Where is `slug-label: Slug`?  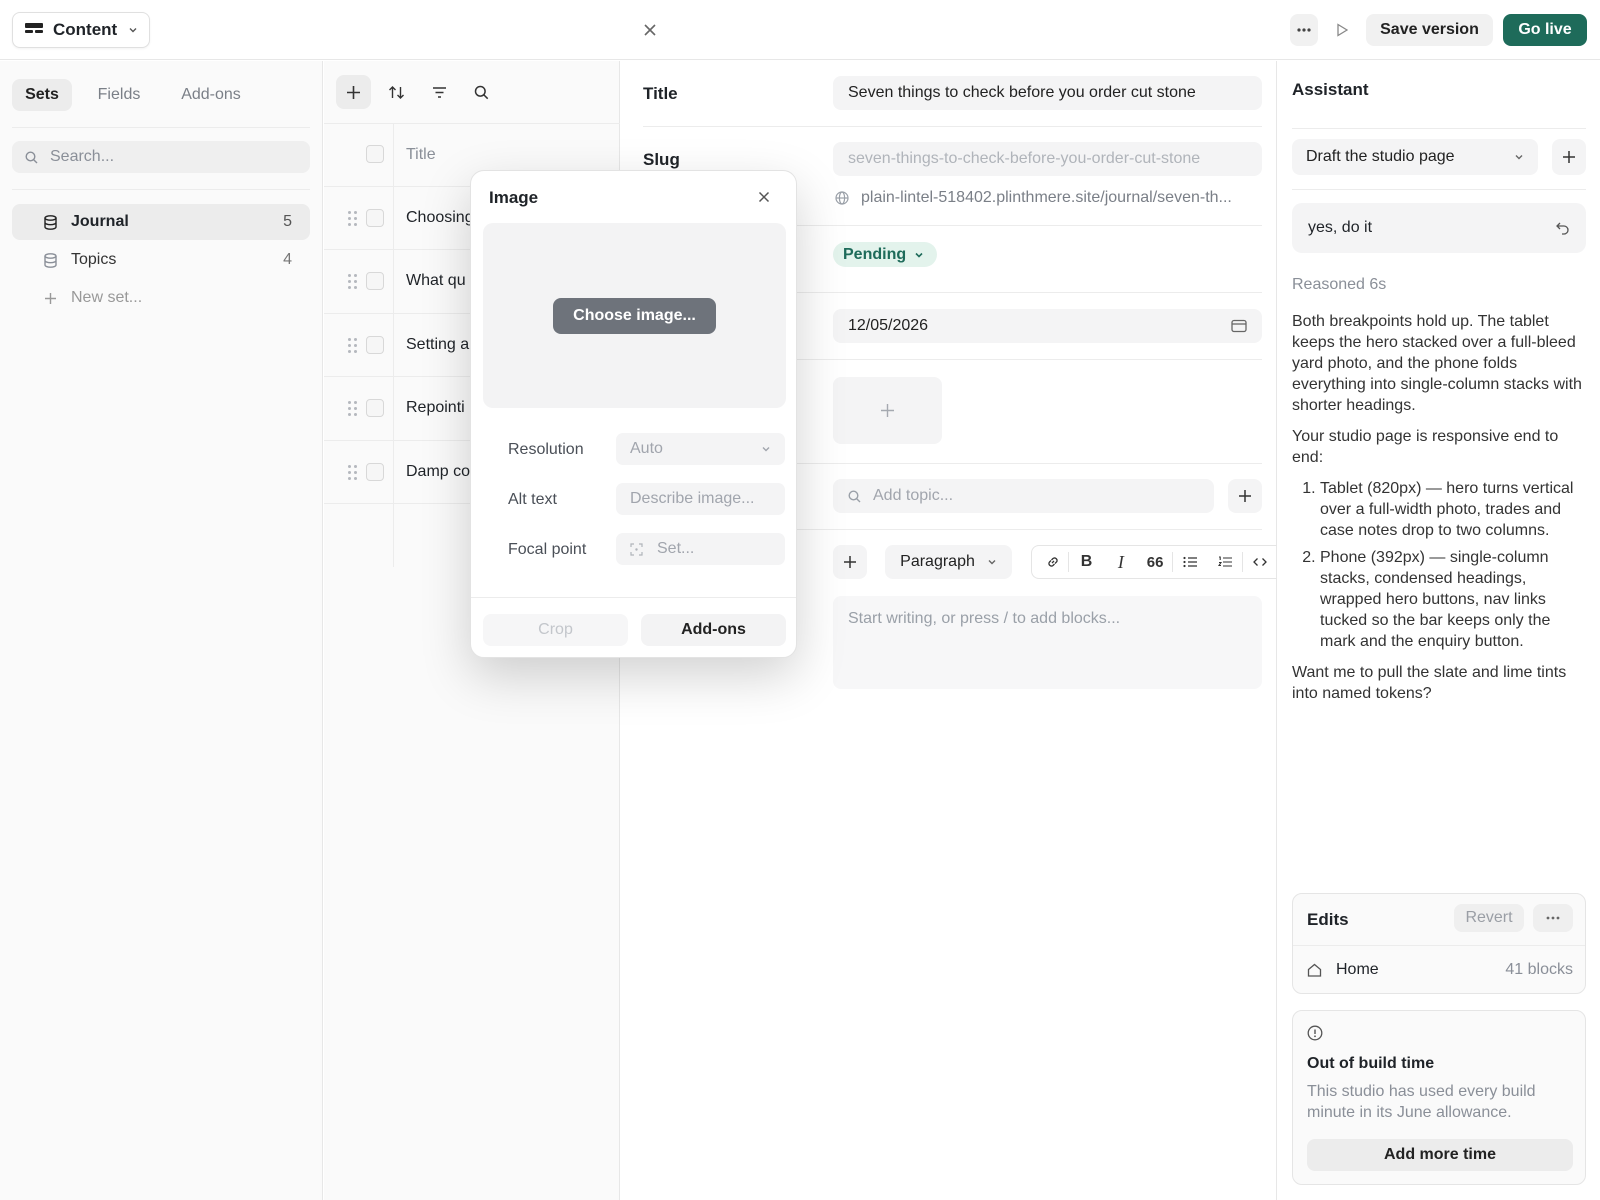
slug-label: Slug is located at coordinates (661, 159).